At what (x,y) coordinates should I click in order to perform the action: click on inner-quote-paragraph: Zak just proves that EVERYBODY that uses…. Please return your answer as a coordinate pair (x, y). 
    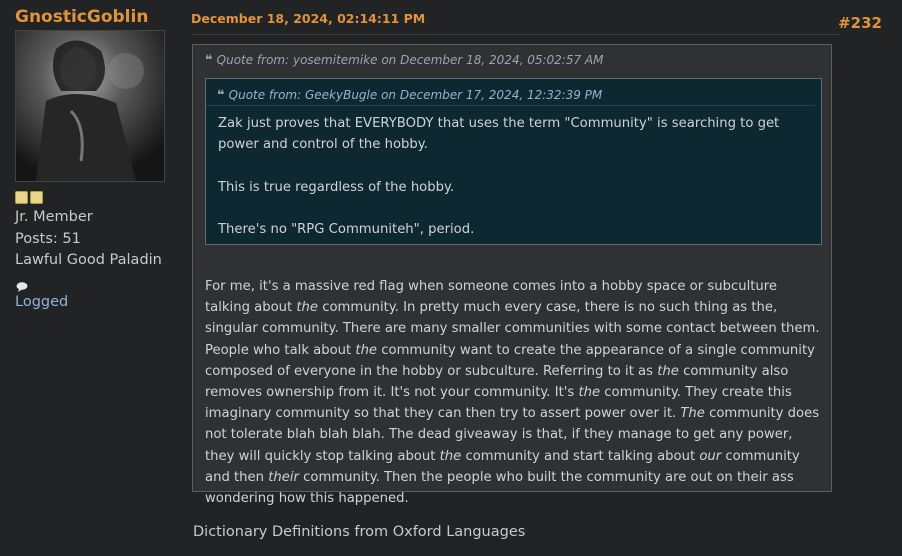
    Looking at the image, I should click on (499, 134).